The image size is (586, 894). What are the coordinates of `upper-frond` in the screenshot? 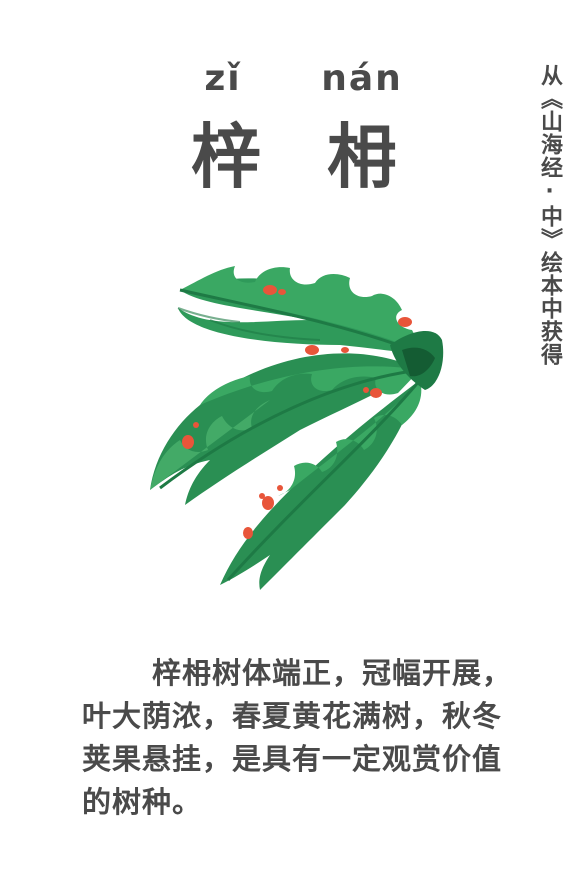 It's located at (301, 311).